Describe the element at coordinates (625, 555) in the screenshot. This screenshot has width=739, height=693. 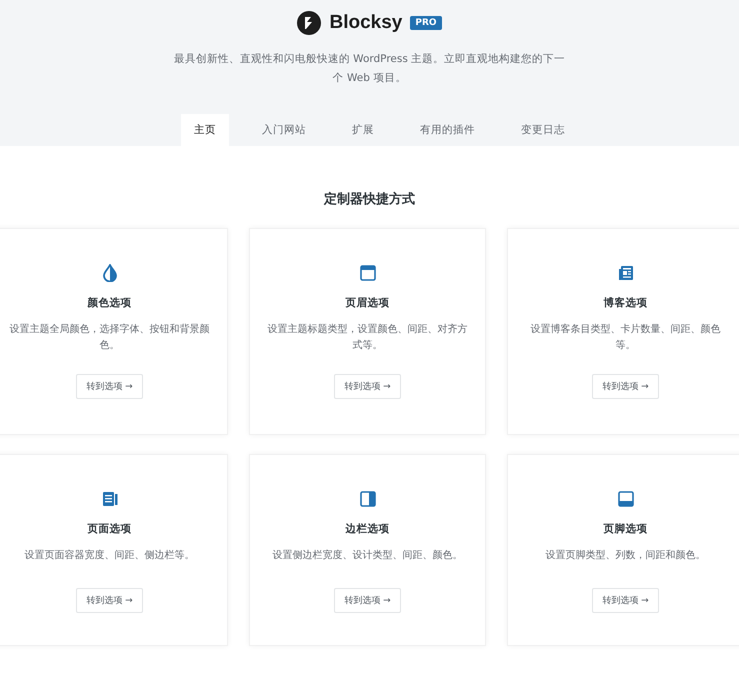
I see `card-description: 设置页脚类型、列数，间距和颜色。` at that location.